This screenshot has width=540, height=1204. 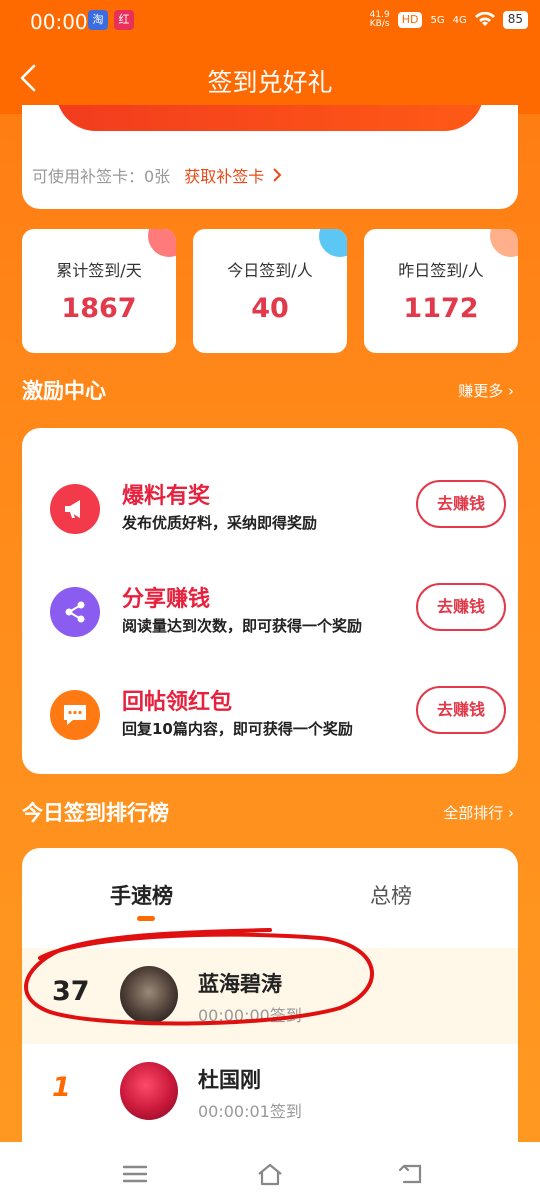 What do you see at coordinates (75, 612) in the screenshot?
I see `share-icon` at bounding box center [75, 612].